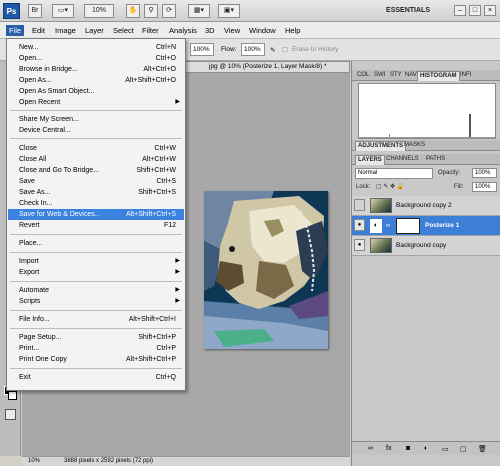  What do you see at coordinates (490, 10) in the screenshot?
I see `close-icon: ×` at bounding box center [490, 10].